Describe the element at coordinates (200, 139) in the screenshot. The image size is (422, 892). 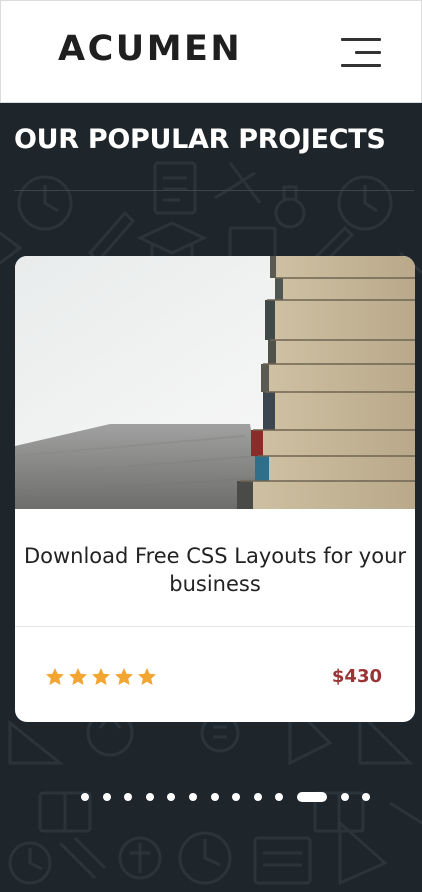
I see `section-title: OUR POPULAR PROJECTS` at that location.